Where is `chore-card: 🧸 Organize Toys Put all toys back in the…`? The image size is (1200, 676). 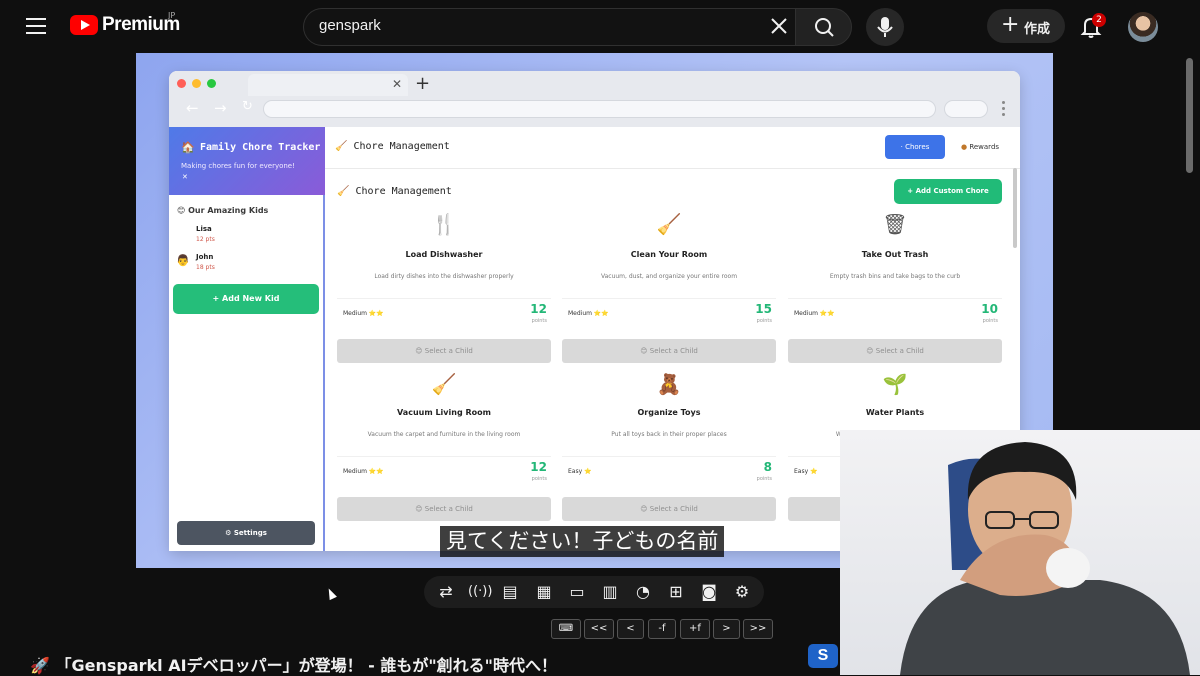
chore-card: 🧸 Organize Toys Put all toys back in the… is located at coordinates (669, 447).